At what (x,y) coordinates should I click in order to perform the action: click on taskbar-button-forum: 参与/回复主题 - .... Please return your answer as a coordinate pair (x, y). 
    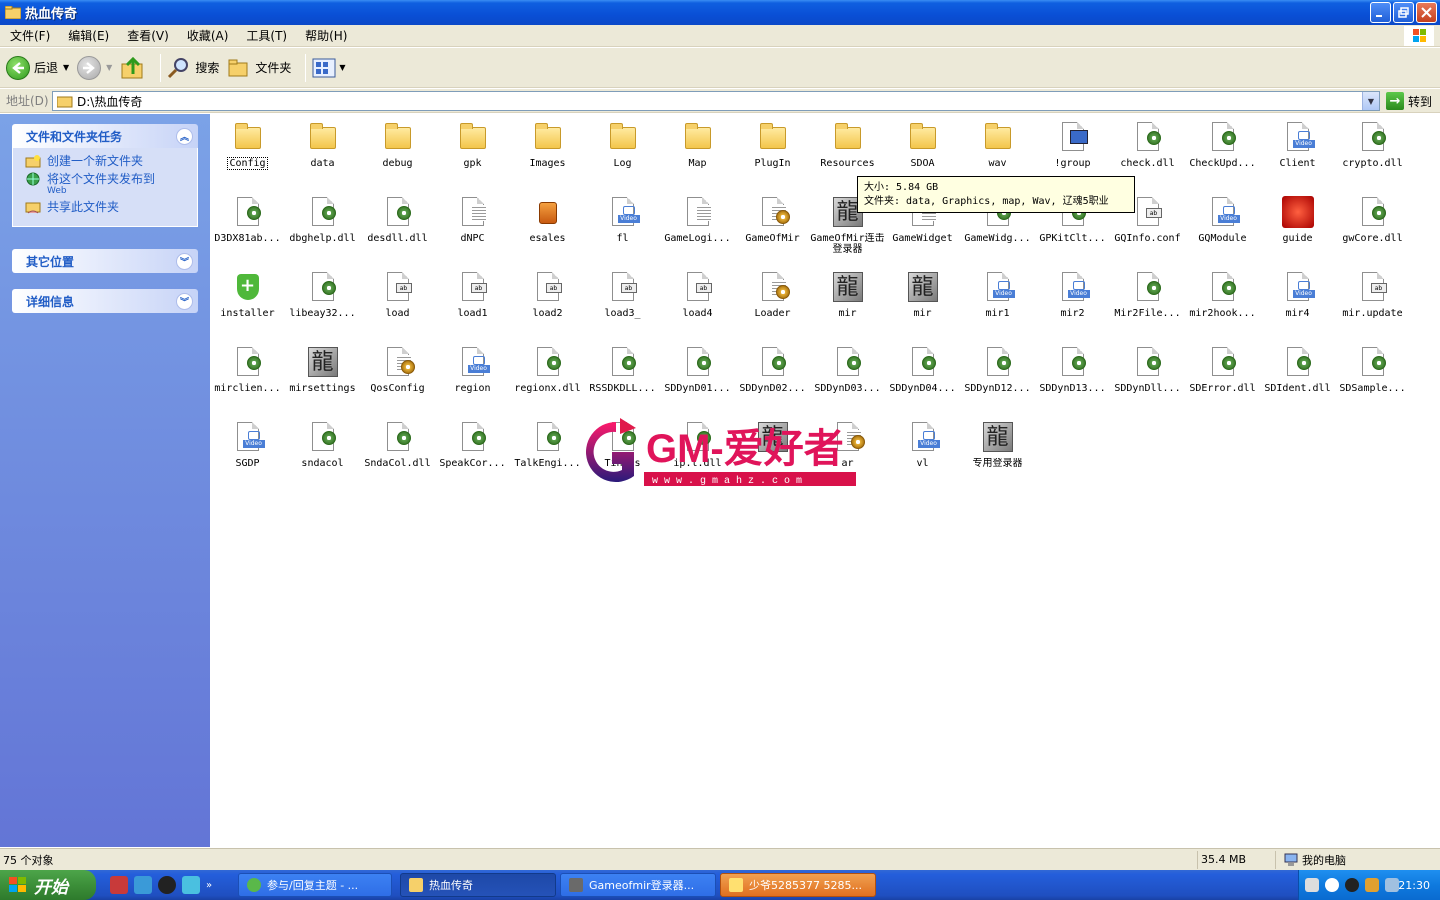
    Looking at the image, I should click on (315, 885).